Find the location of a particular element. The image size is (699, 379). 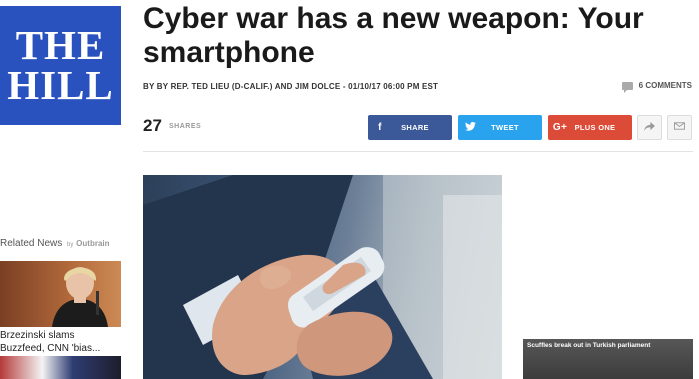

twitter-icon is located at coordinates (470, 127).